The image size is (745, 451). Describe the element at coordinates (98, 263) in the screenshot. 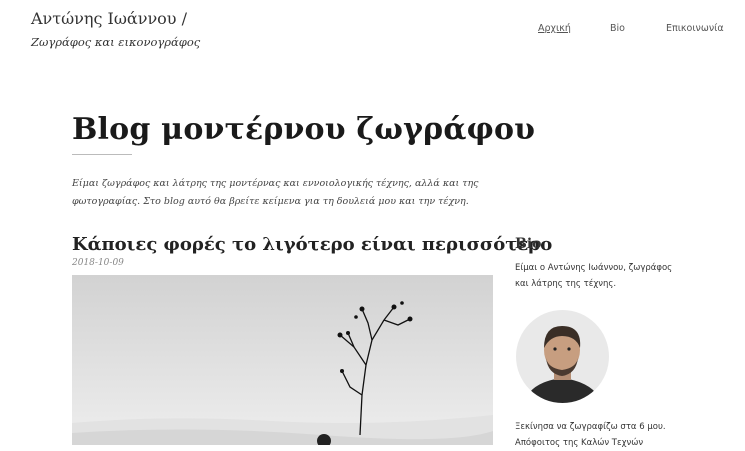

I see `post-date: 2018-10-09` at that location.